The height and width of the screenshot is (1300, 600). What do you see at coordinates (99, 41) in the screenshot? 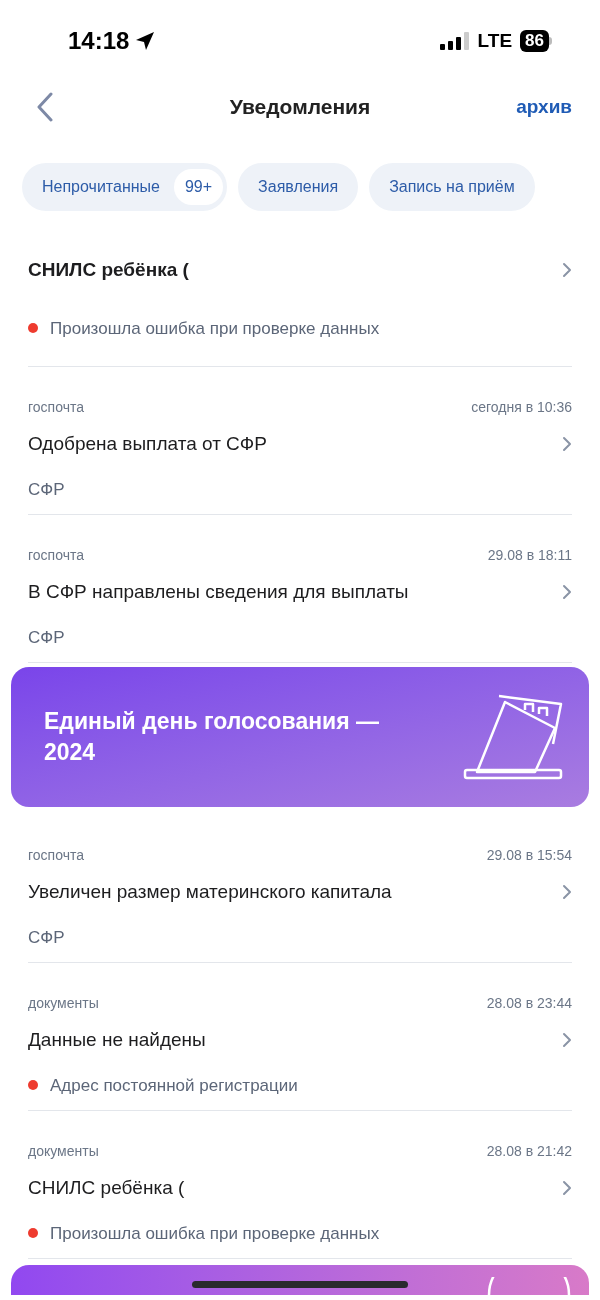
I see `status-time: 14:18` at bounding box center [99, 41].